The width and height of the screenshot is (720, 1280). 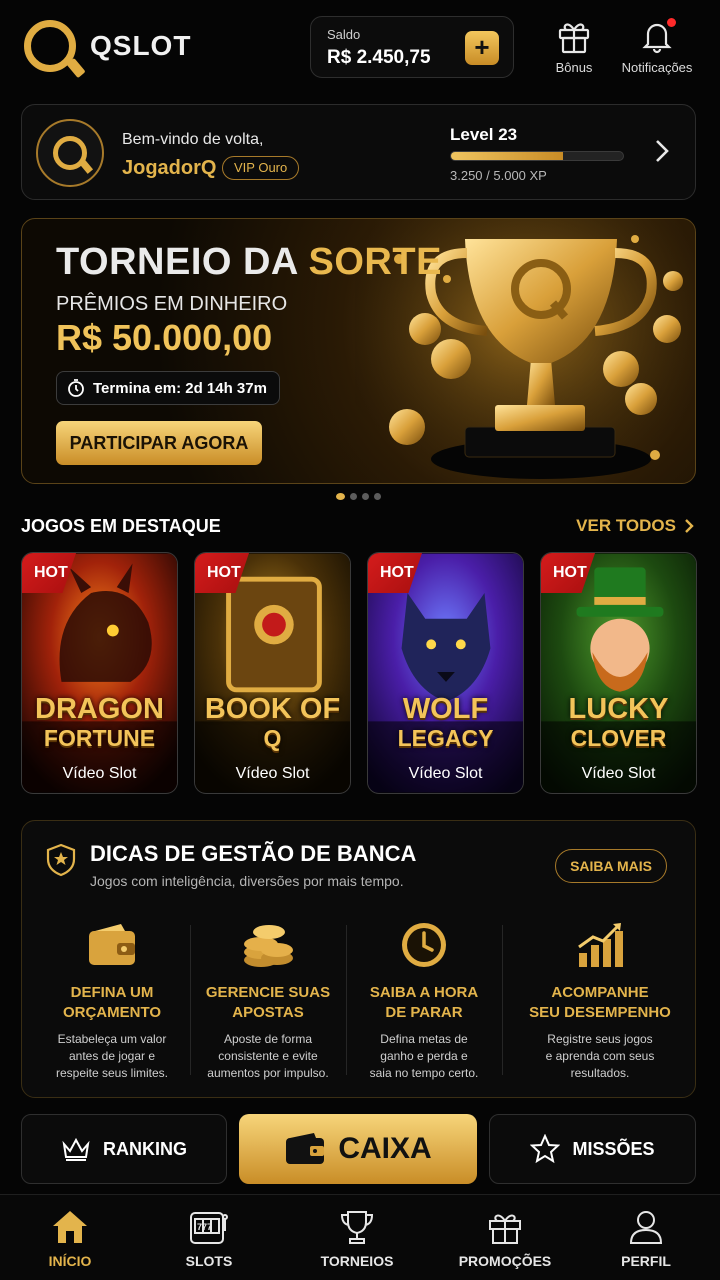 I want to click on star-icon, so click(x=545, y=1149).